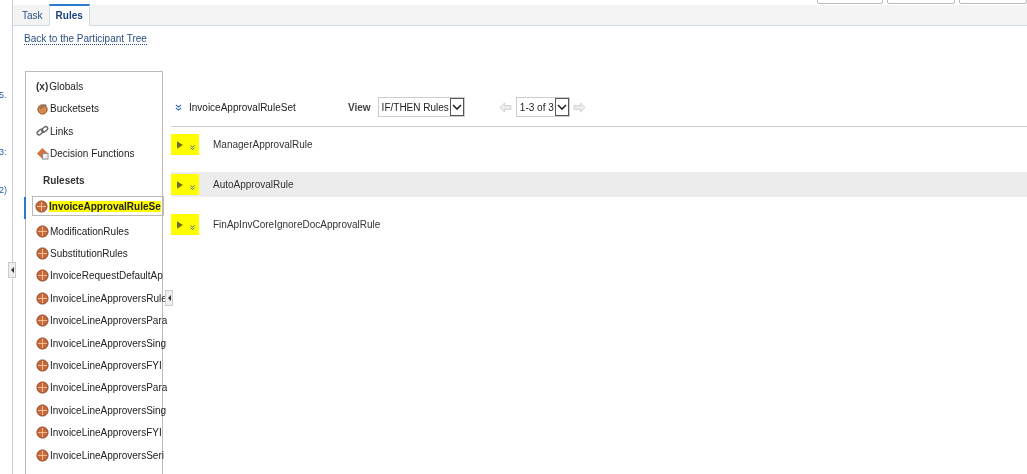  What do you see at coordinates (77, 253) in the screenshot?
I see `ruleset-item: SubstitutionRules` at bounding box center [77, 253].